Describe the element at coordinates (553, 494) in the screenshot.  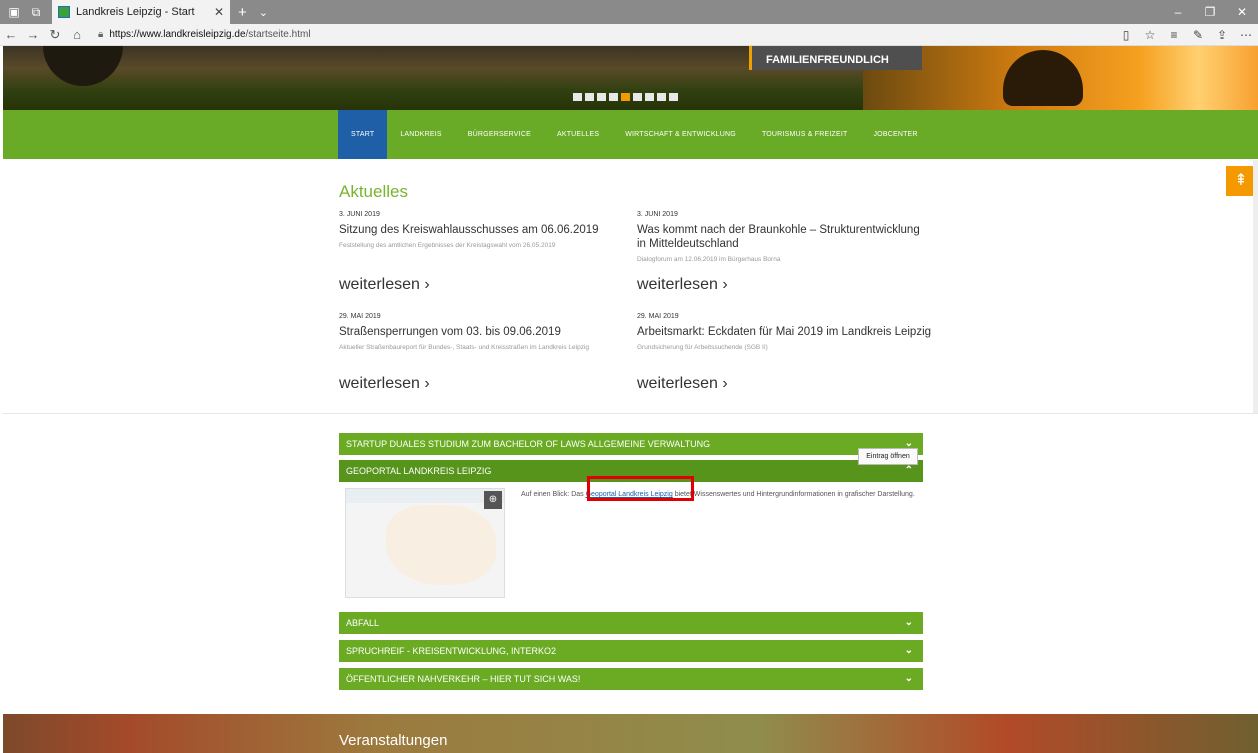
I see `geoportal-text-before: Auf einen Blick: Das` at that location.